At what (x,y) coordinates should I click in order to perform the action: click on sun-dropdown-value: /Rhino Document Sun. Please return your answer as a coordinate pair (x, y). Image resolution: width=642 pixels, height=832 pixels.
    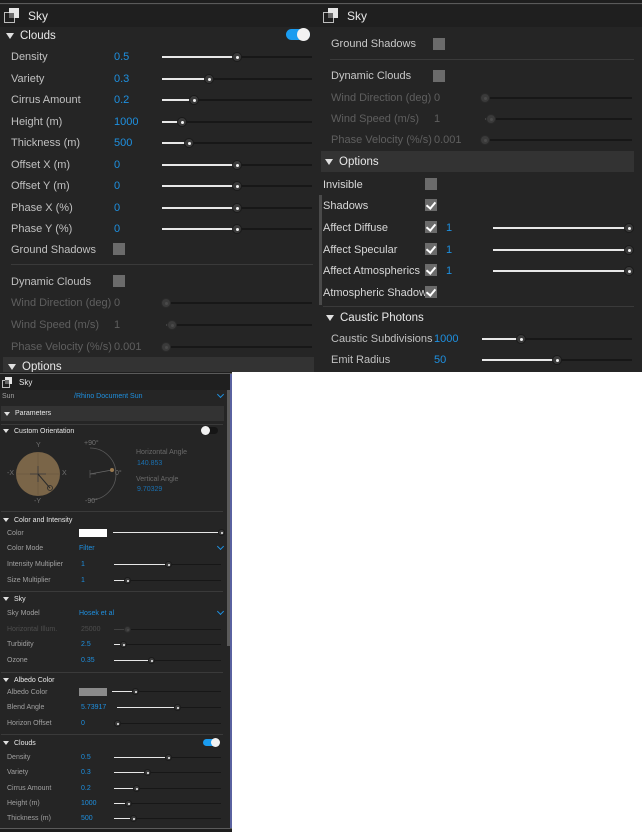
    Looking at the image, I should click on (108, 396).